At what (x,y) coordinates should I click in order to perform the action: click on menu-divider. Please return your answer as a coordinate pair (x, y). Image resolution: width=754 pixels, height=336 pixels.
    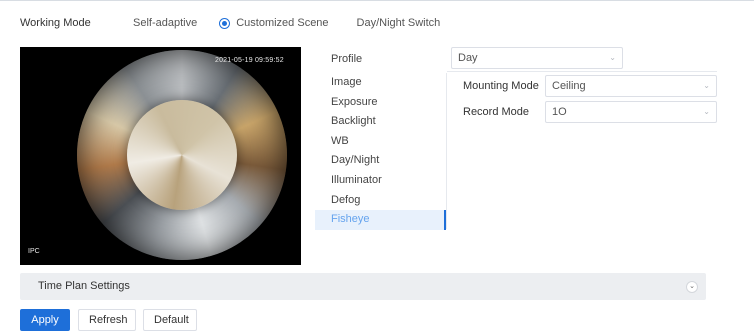
    Looking at the image, I should click on (446, 151).